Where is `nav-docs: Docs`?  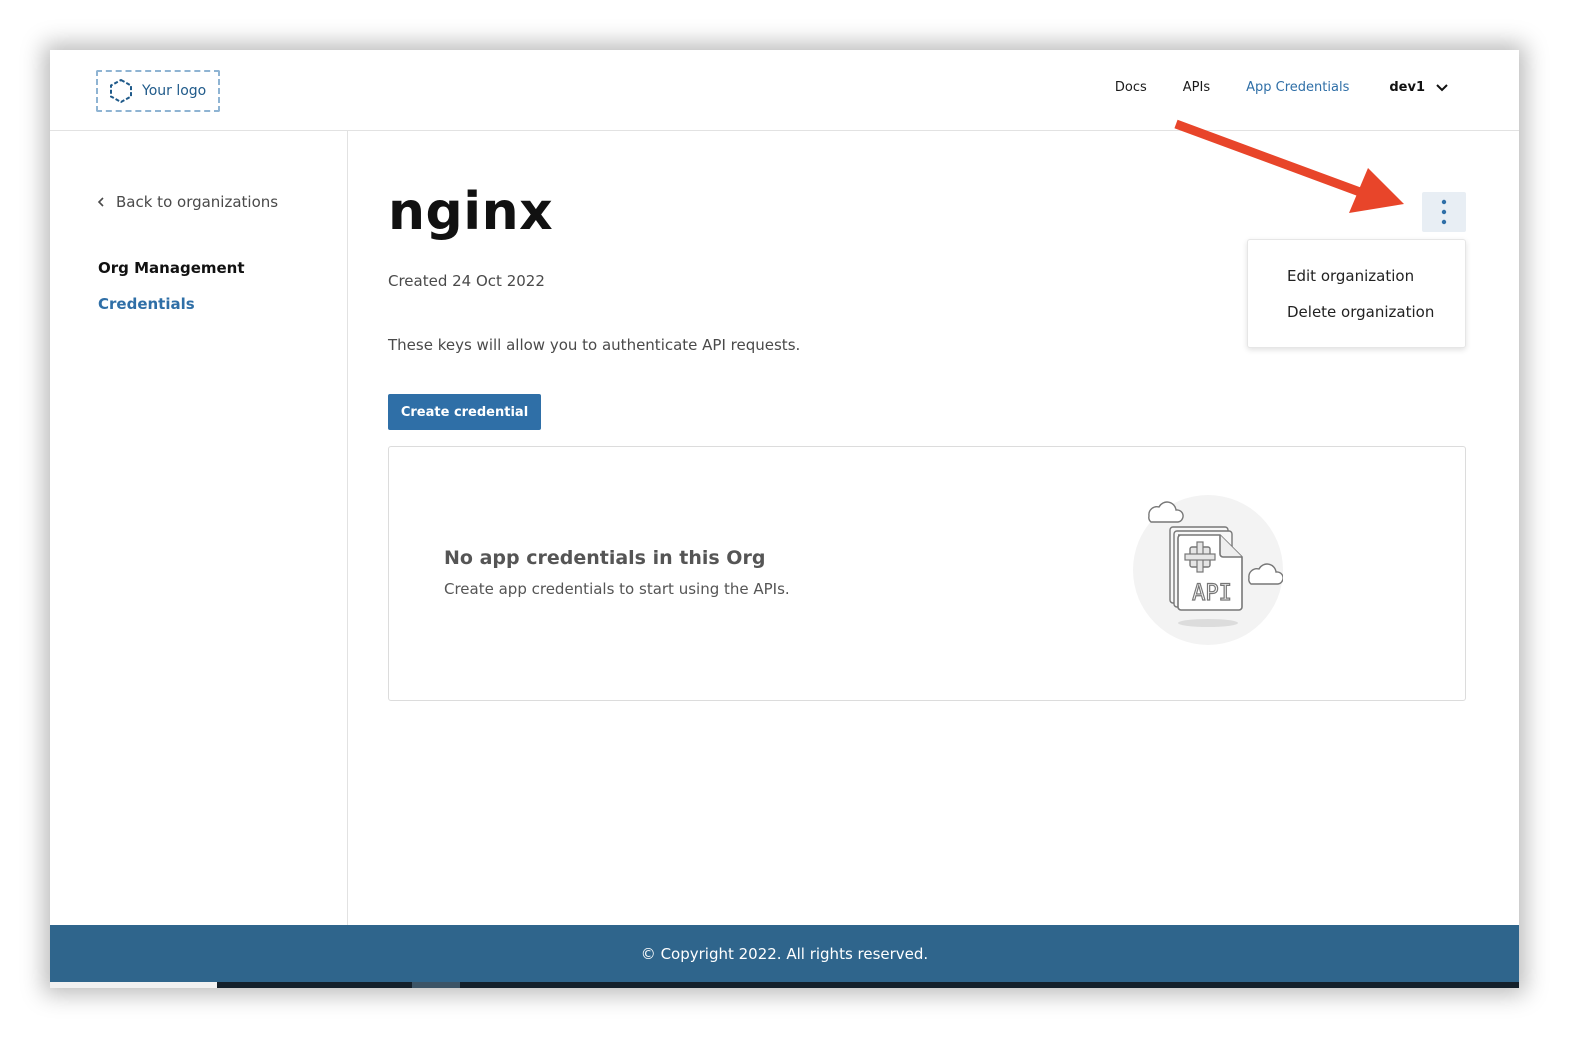 nav-docs: Docs is located at coordinates (1131, 87).